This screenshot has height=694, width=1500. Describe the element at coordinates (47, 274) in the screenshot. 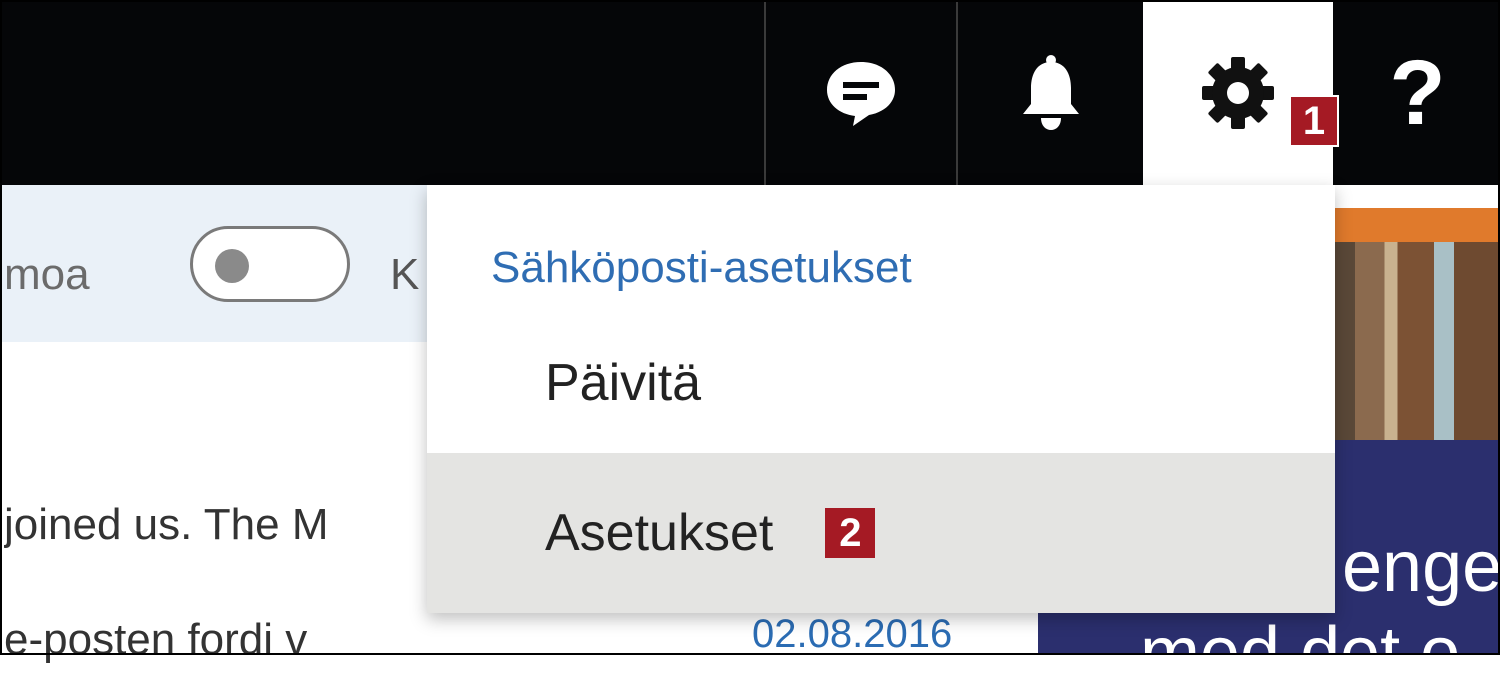

I see `toolbar-label: moa` at that location.